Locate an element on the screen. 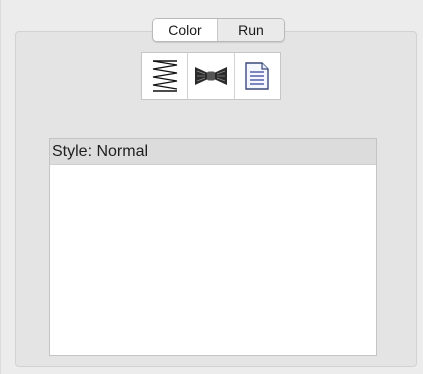 This screenshot has height=374, width=423. bowtie-icon is located at coordinates (210, 76).